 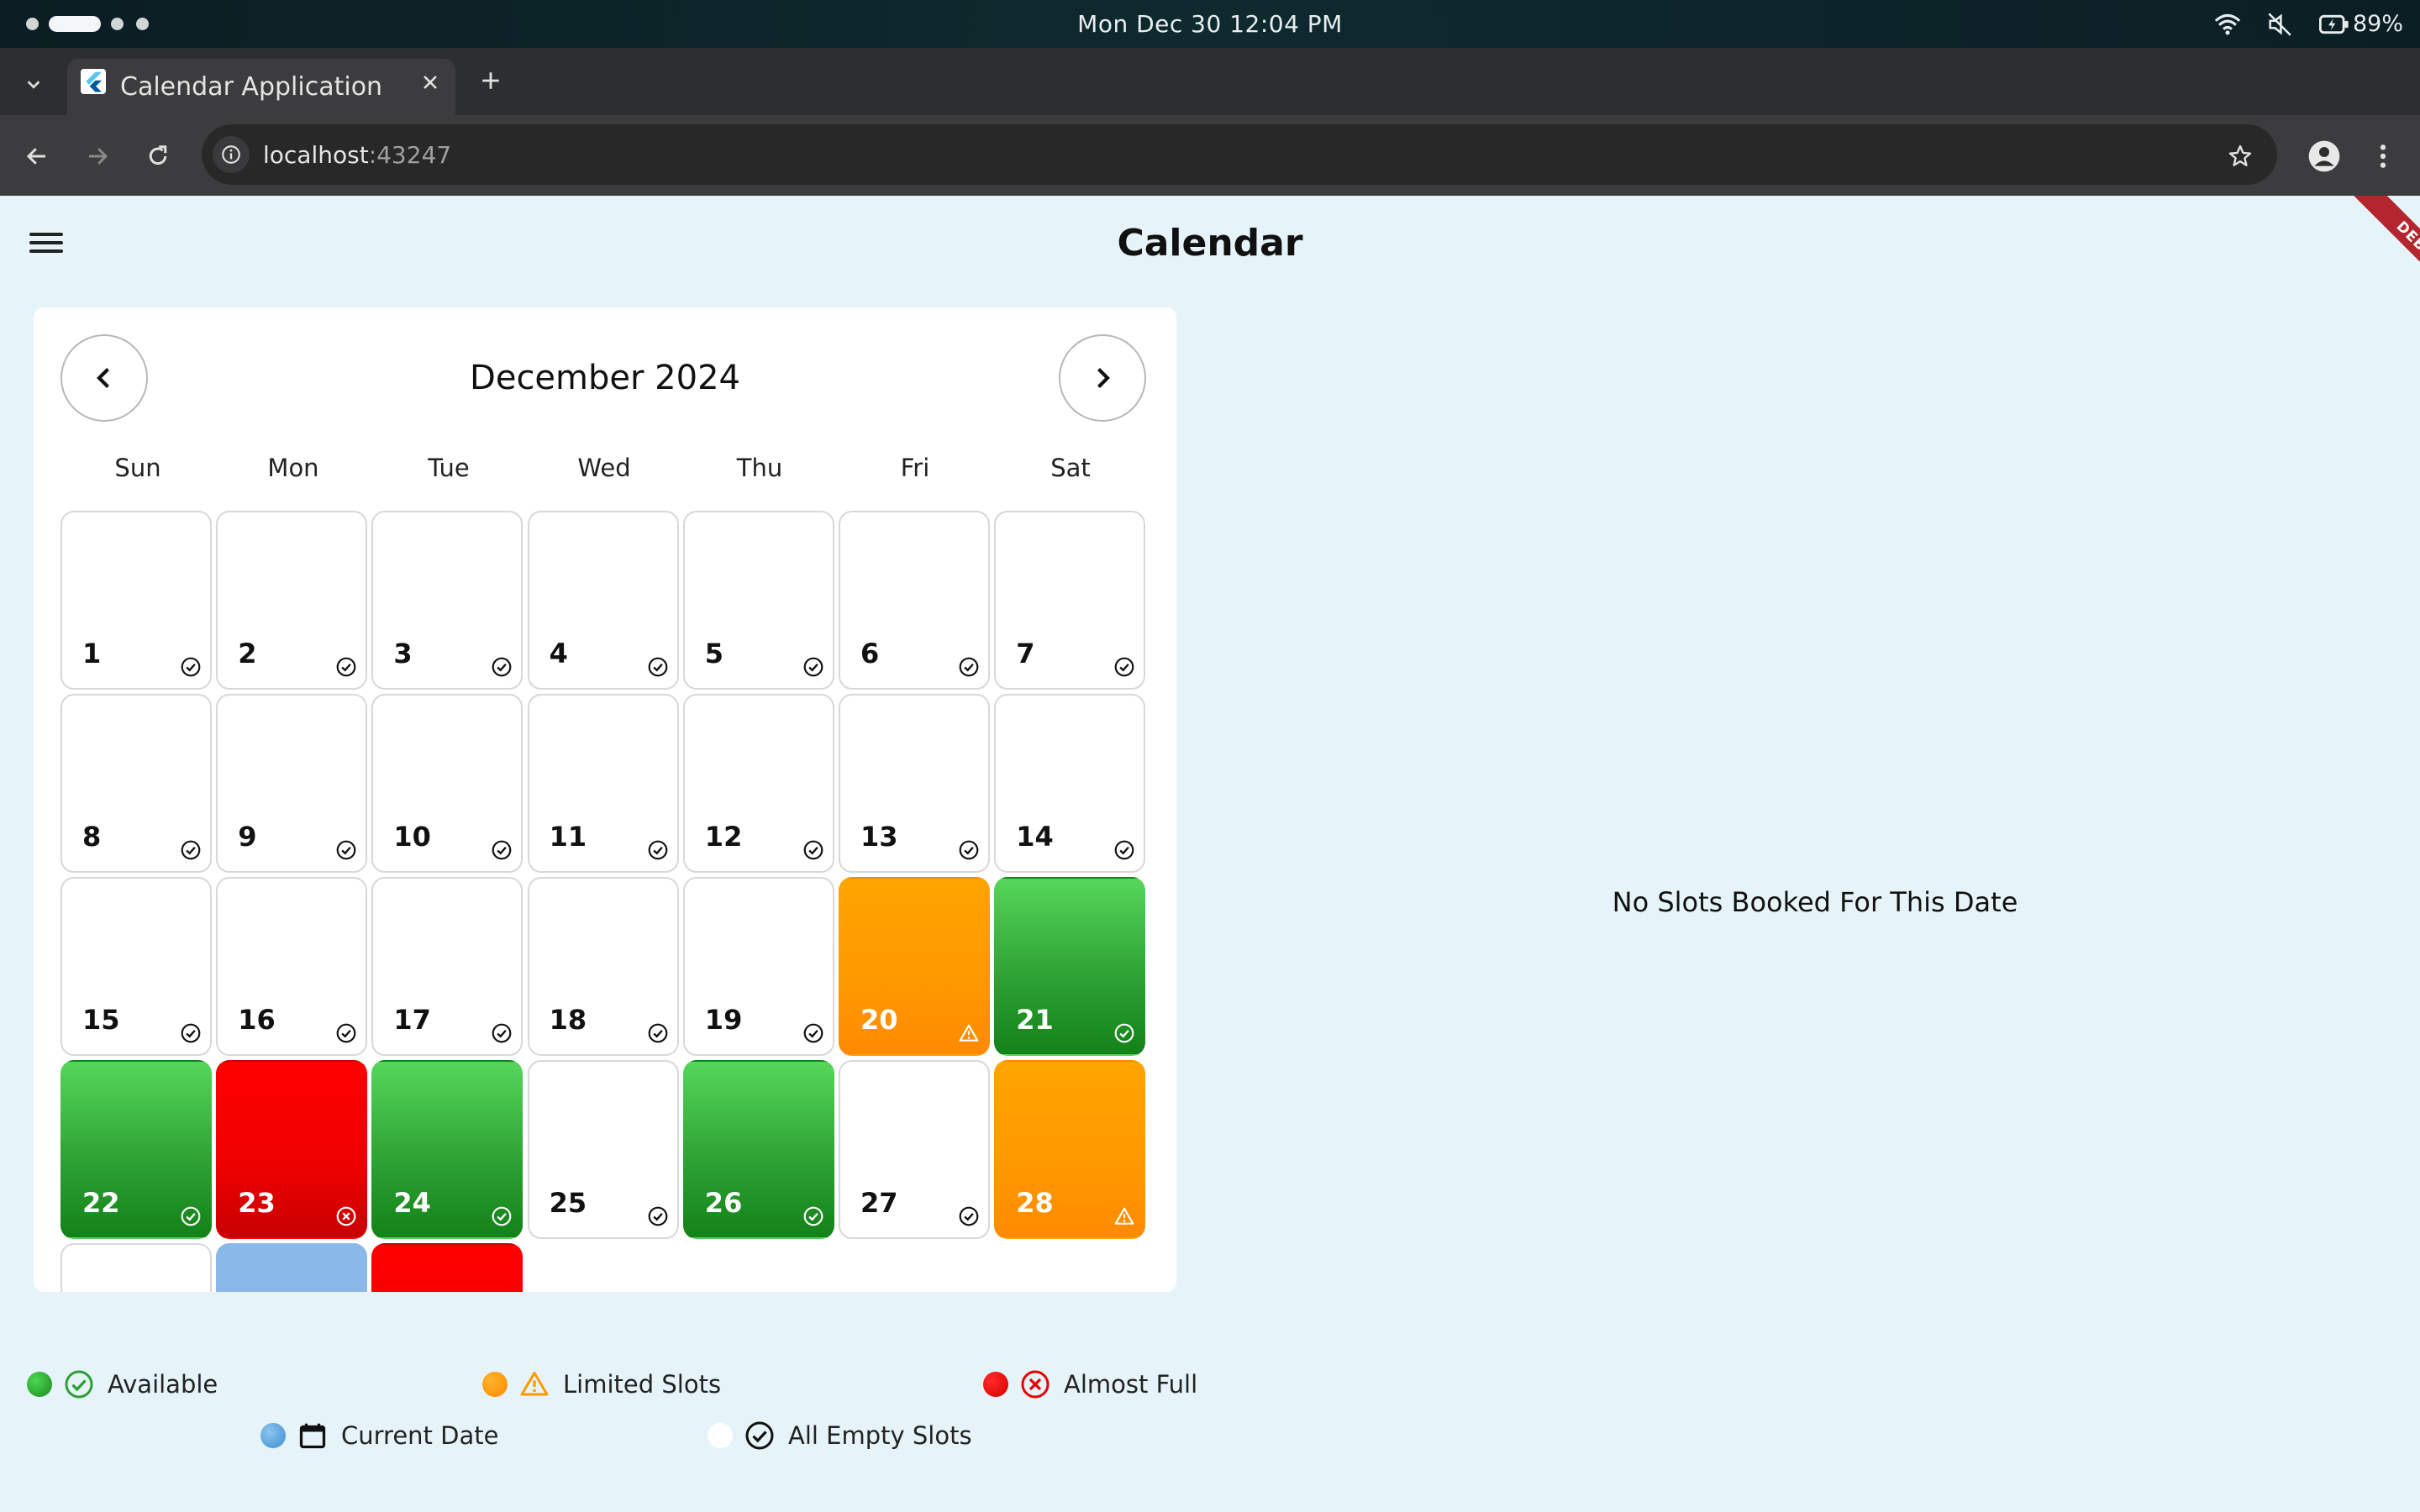 I want to click on weekday-label: Fri, so click(x=915, y=468).